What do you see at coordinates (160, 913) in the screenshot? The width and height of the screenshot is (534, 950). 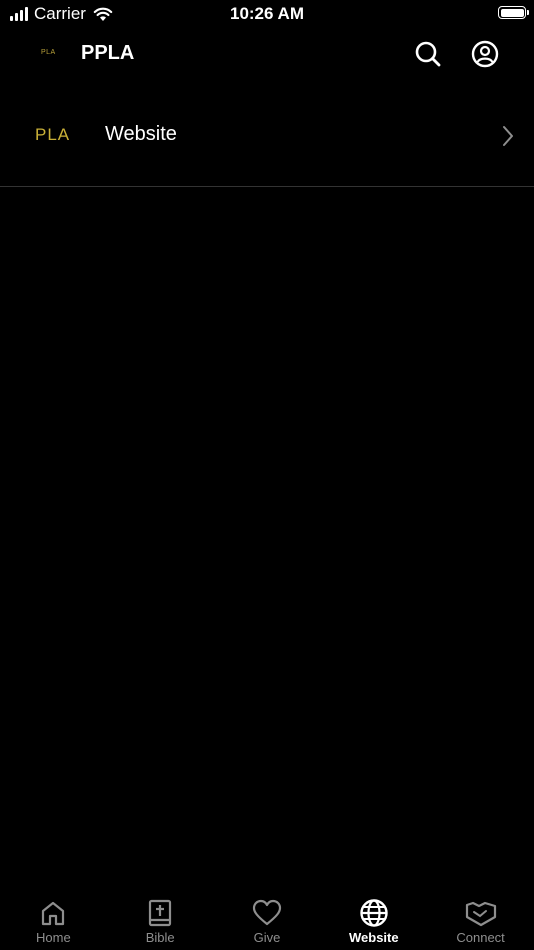 I see `bible-icon` at bounding box center [160, 913].